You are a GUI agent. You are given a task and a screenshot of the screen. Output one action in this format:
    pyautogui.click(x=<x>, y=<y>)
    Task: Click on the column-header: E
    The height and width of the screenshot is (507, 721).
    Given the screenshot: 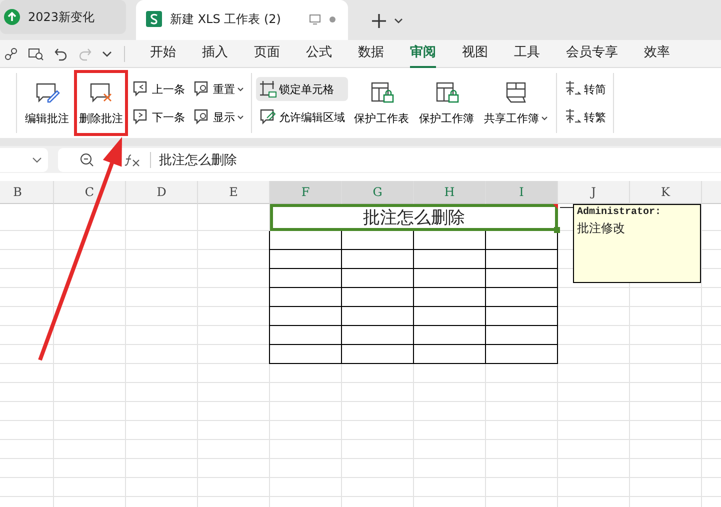 What is the action you would take?
    pyautogui.click(x=234, y=192)
    